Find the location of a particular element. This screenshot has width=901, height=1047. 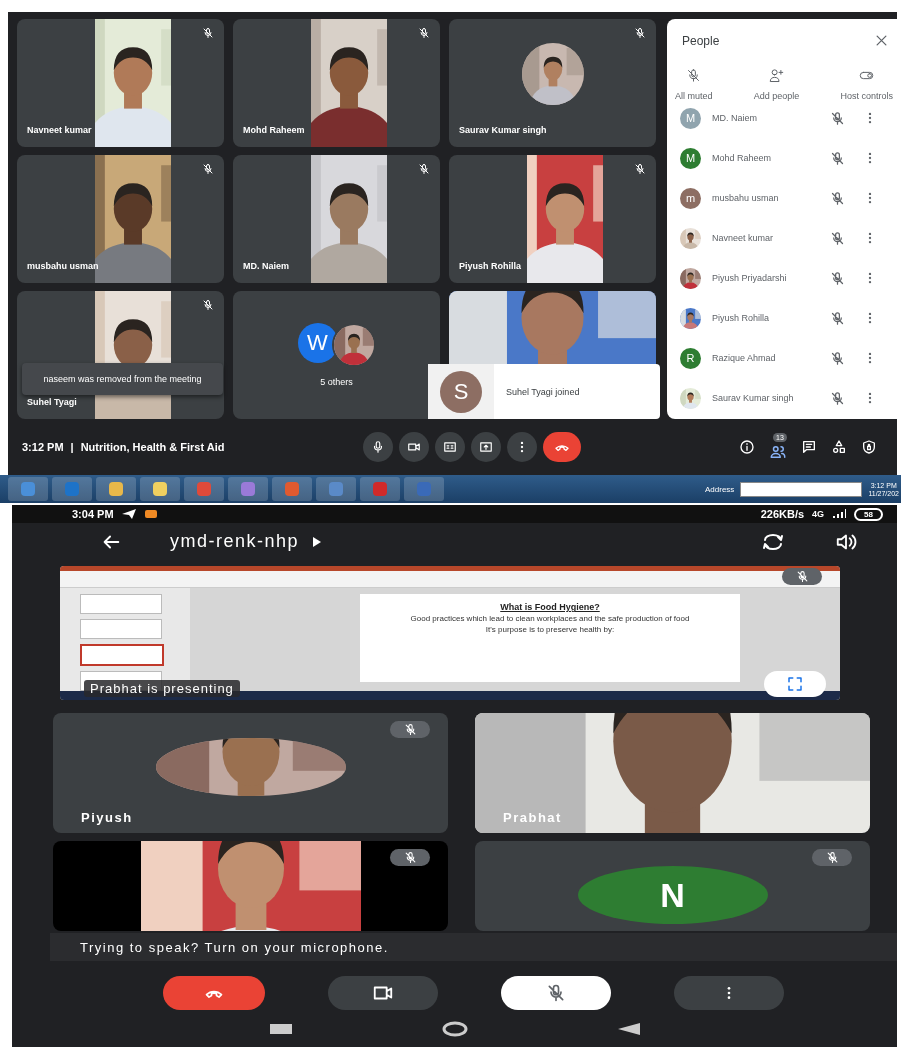

camera-button is located at coordinates (383, 993).